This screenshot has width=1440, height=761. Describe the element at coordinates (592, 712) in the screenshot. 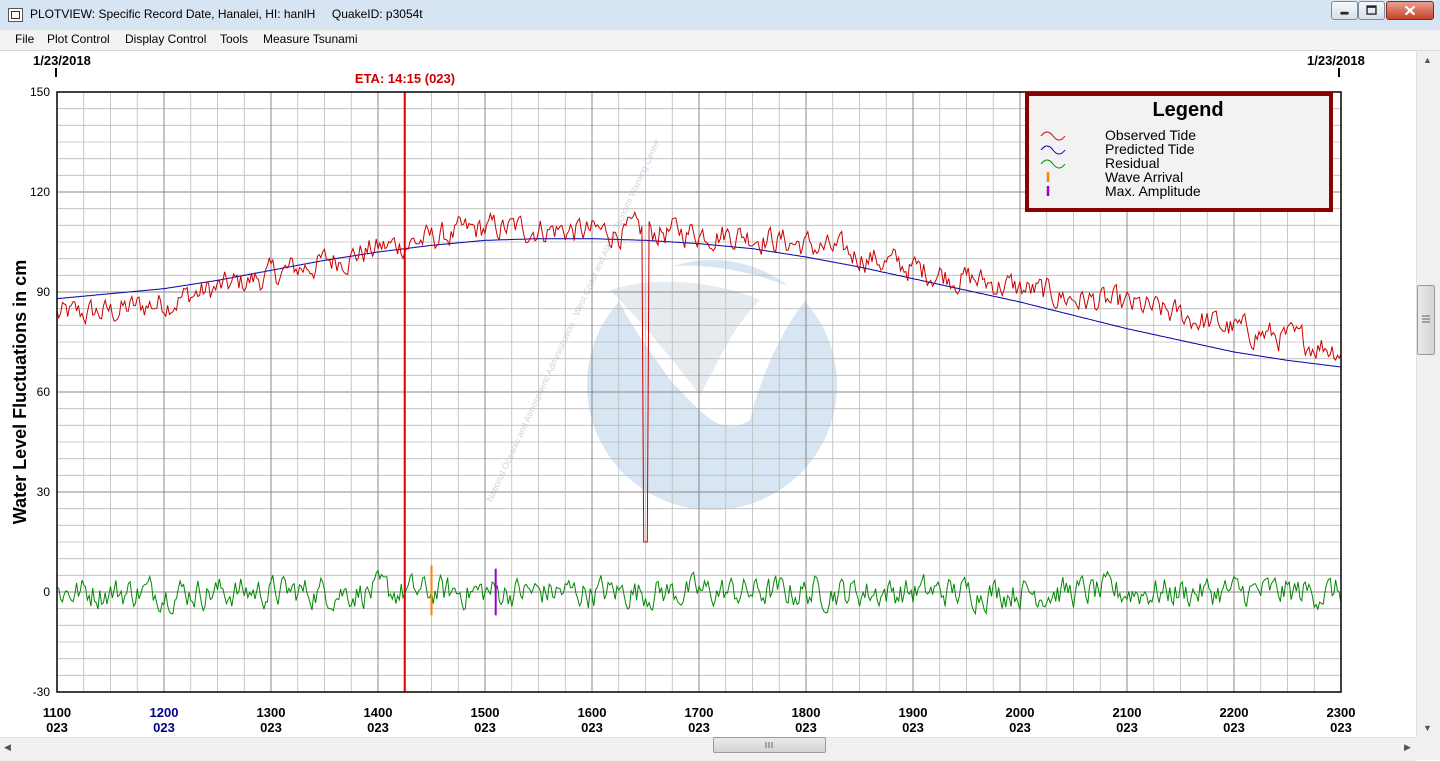

I see `x-tick-time: 1600` at that location.